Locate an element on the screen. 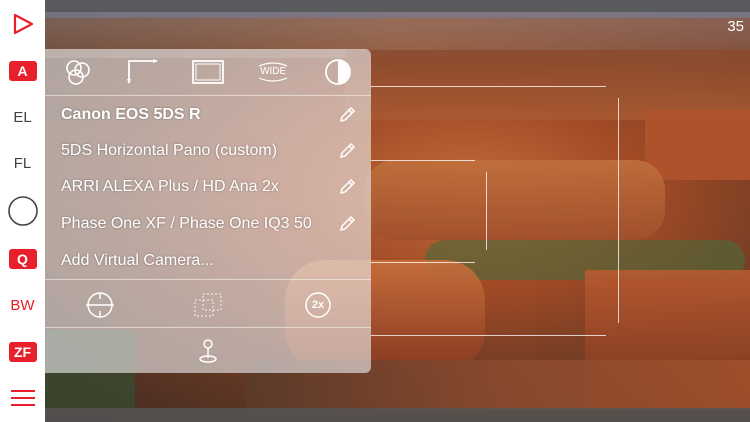 Image resolution: width=750 pixels, height=422 pixels. anamorphic-button: 2x is located at coordinates (318, 305).